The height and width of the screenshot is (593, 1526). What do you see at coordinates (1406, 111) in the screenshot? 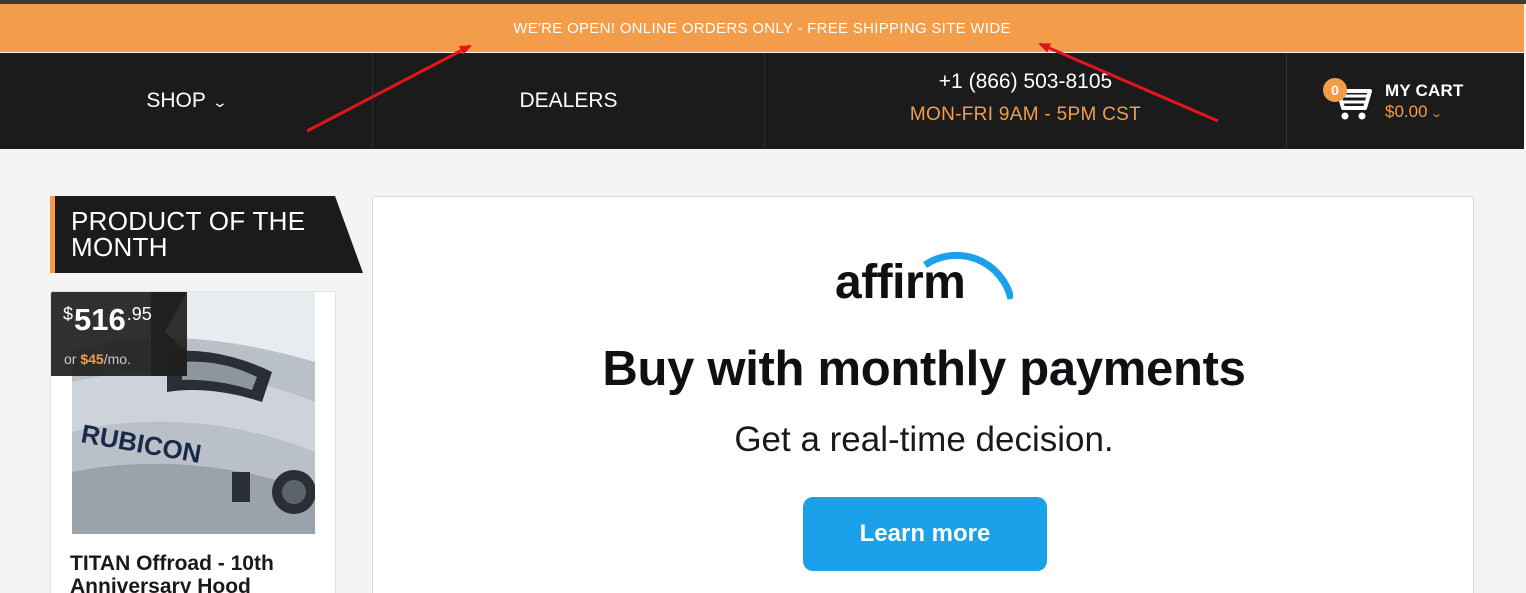
I see `cart-amount: $0.00` at bounding box center [1406, 111].